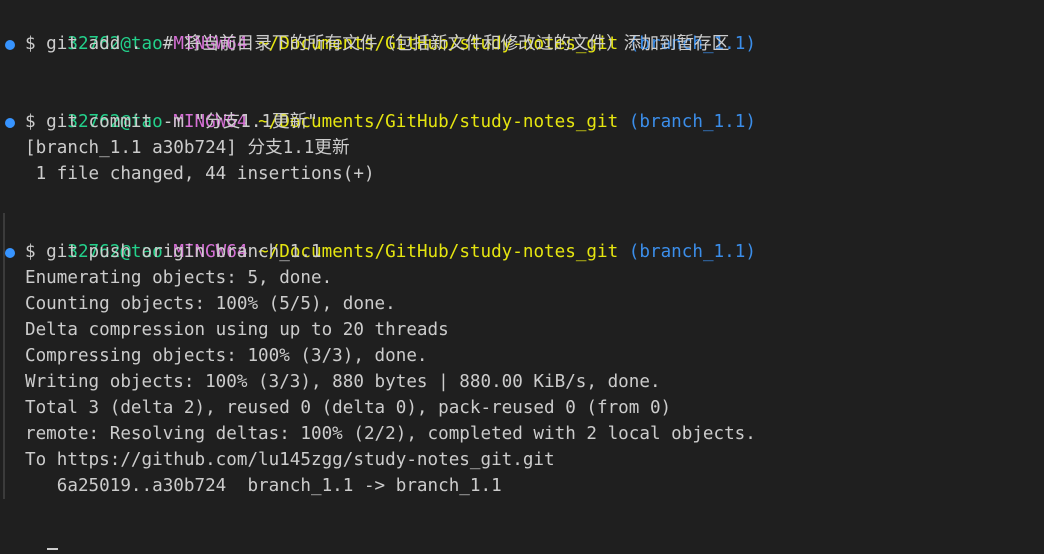 This screenshot has height=554, width=1044. What do you see at coordinates (200, 174) in the screenshot?
I see `output-line: 1 file changed, 44 insertions(+)` at bounding box center [200, 174].